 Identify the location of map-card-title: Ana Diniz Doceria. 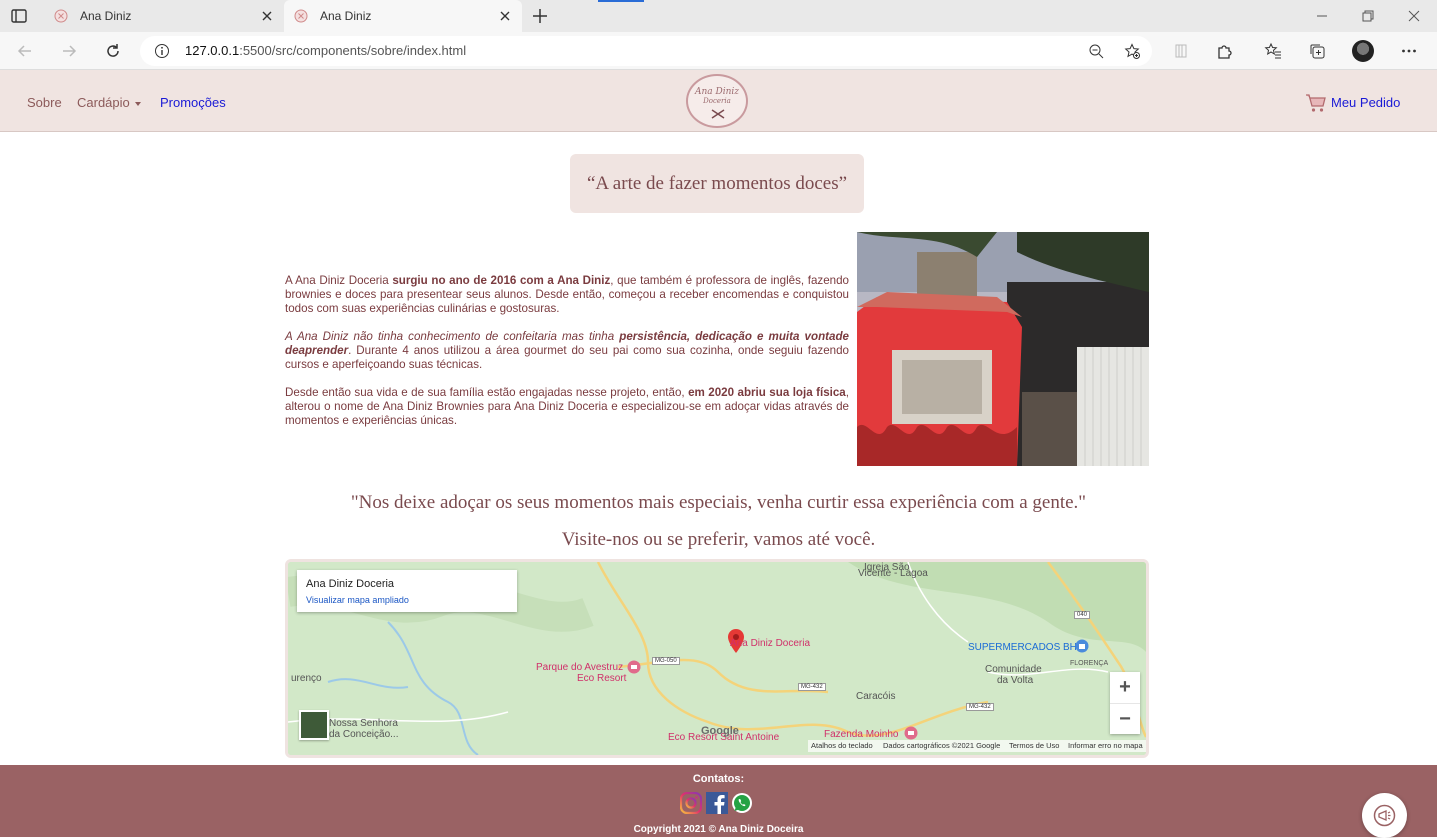
(350, 584).